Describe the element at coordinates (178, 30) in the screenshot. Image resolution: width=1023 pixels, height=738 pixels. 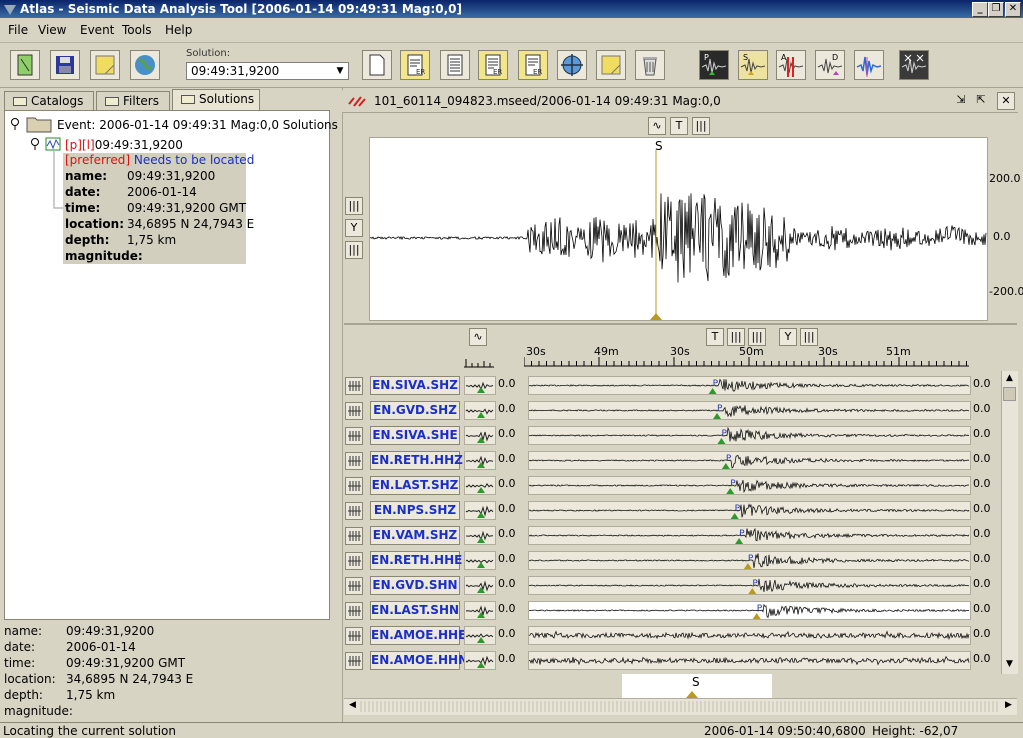
I see `menu-help: Help` at that location.